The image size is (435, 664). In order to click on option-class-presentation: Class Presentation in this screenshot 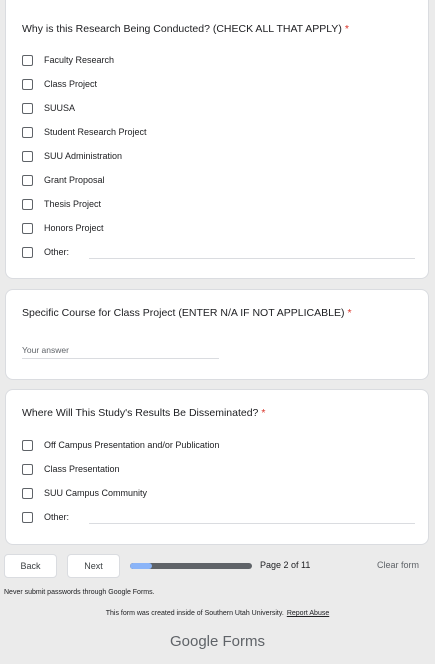, I will do `click(71, 469)`.